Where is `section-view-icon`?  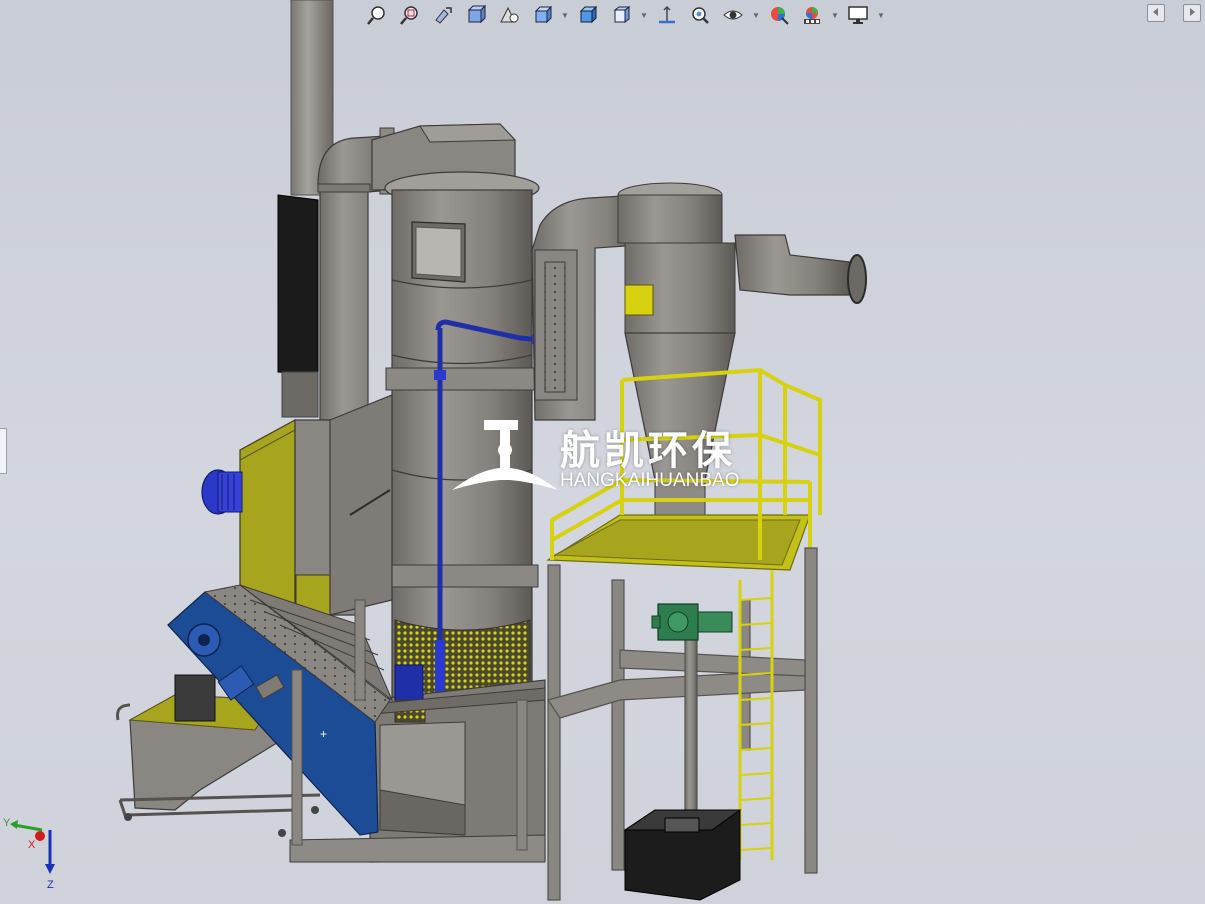 section-view-icon is located at coordinates (477, 14).